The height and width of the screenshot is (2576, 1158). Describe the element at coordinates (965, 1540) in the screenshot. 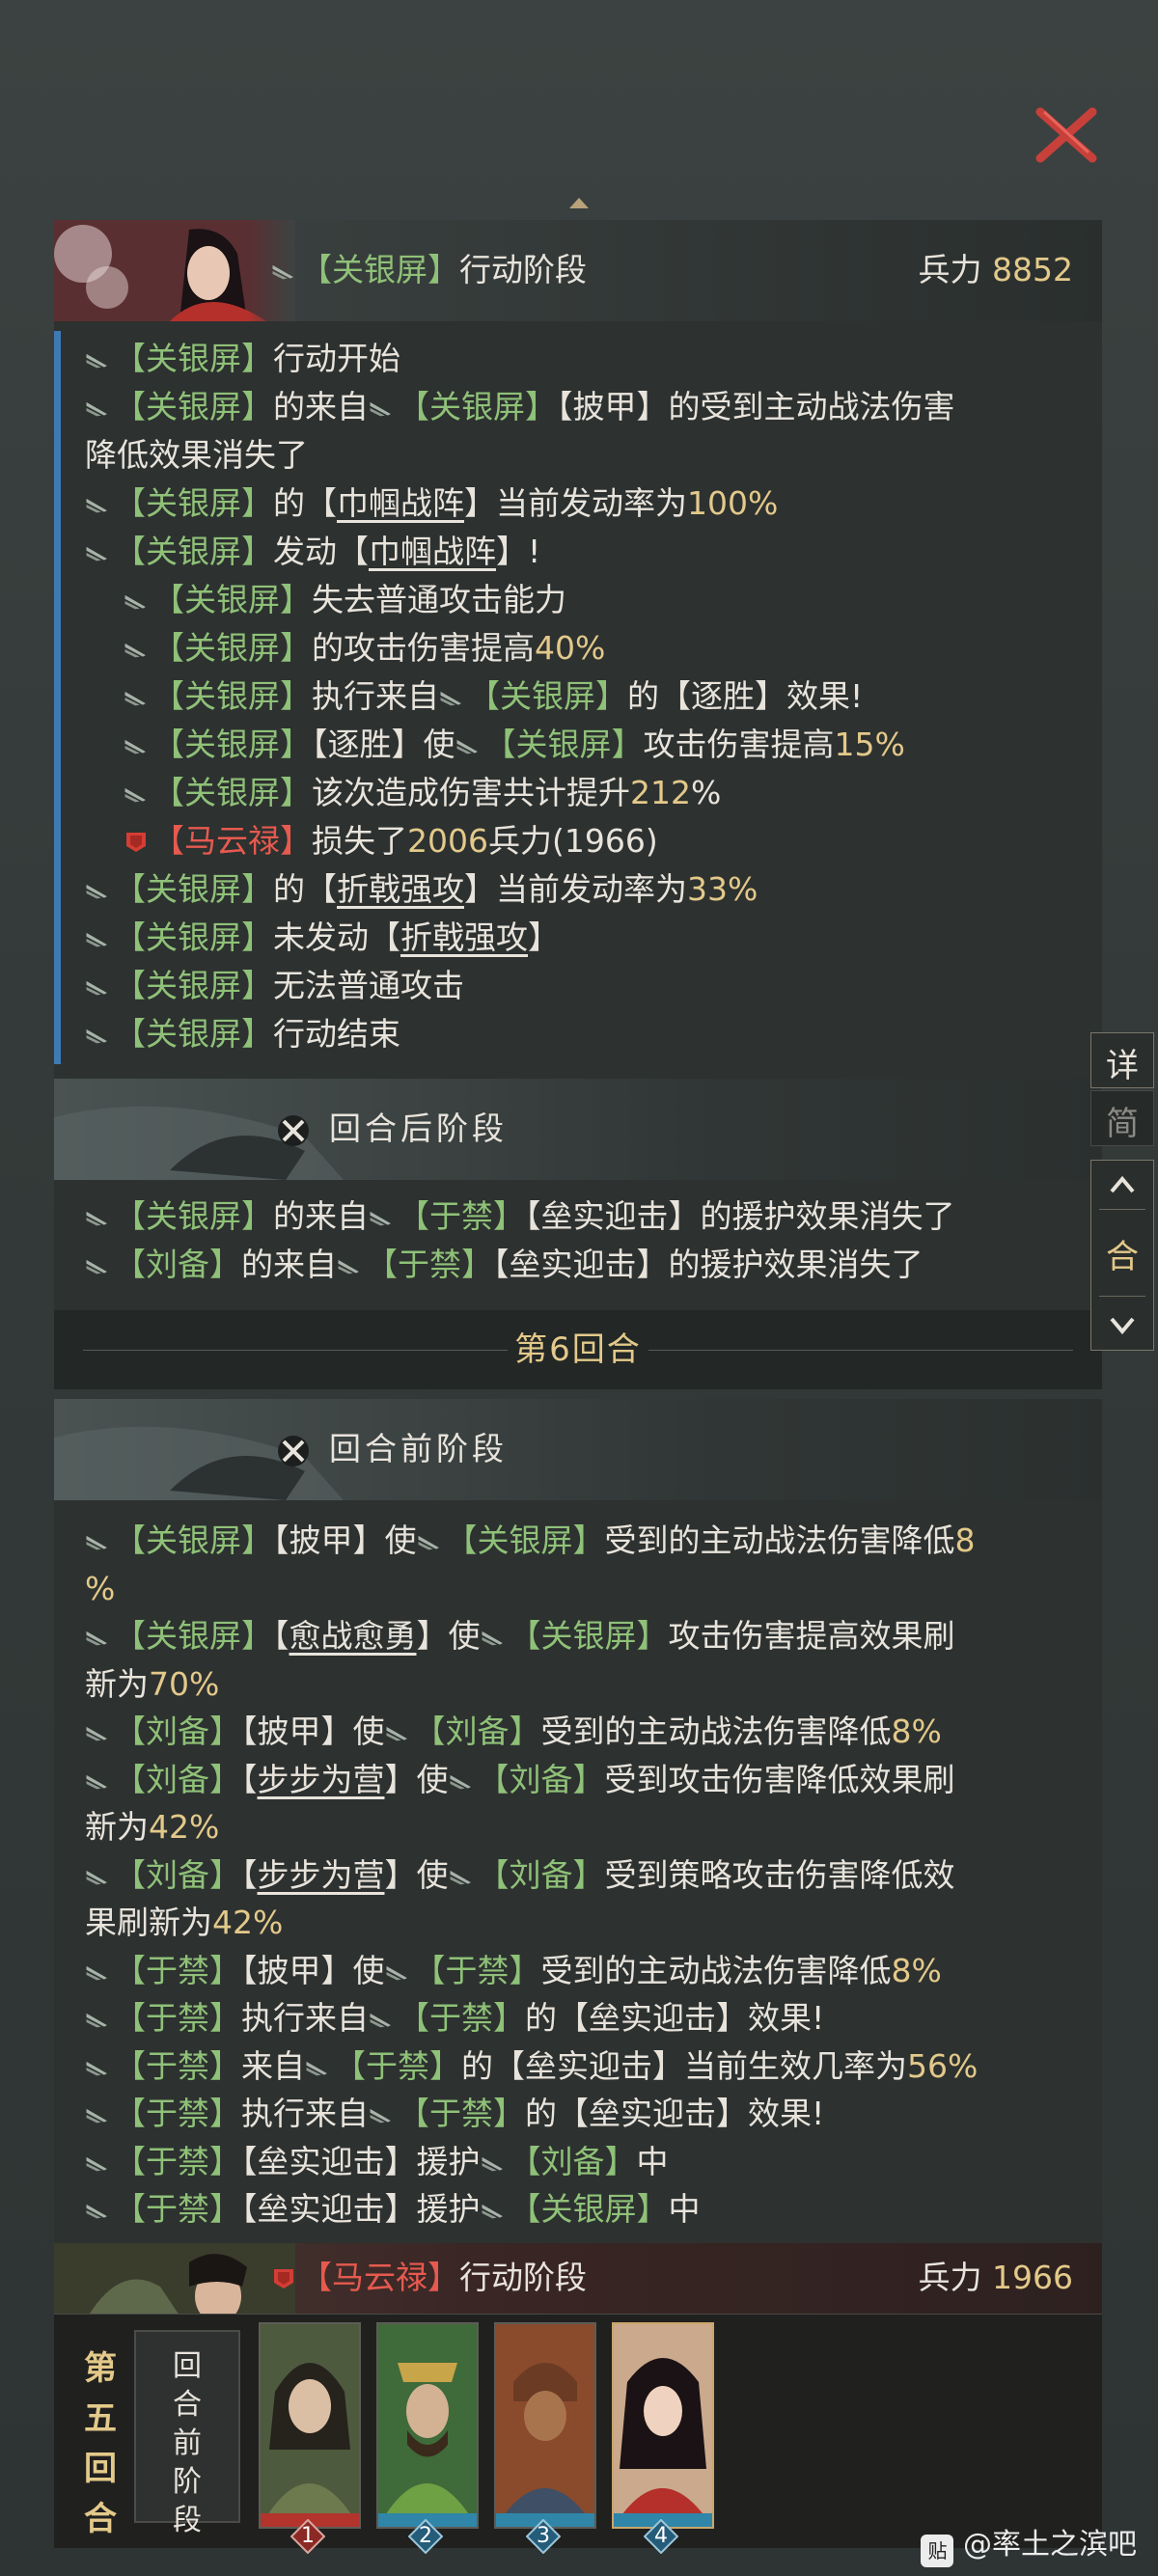

I see `highlight-value: 8` at that location.